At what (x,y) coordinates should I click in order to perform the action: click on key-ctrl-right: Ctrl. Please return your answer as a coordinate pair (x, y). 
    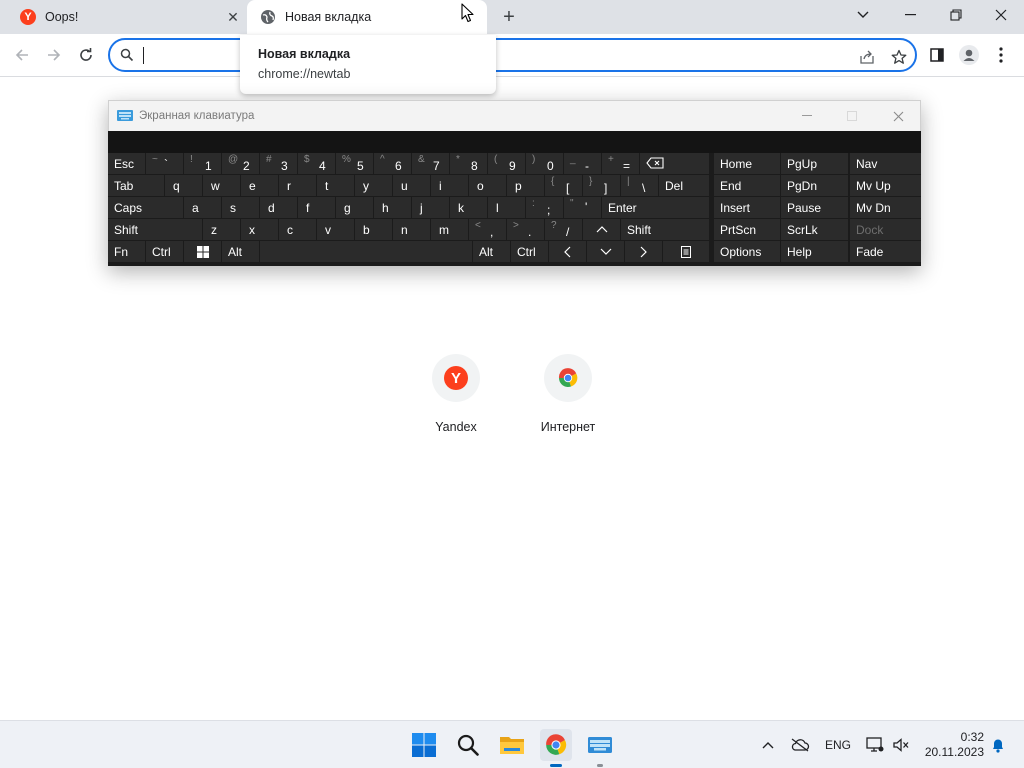
    Looking at the image, I should click on (529, 251).